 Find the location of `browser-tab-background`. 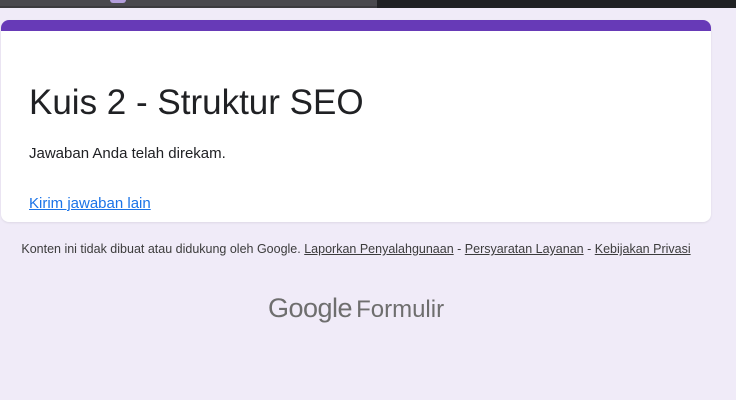

browser-tab-background is located at coordinates (556, 4).